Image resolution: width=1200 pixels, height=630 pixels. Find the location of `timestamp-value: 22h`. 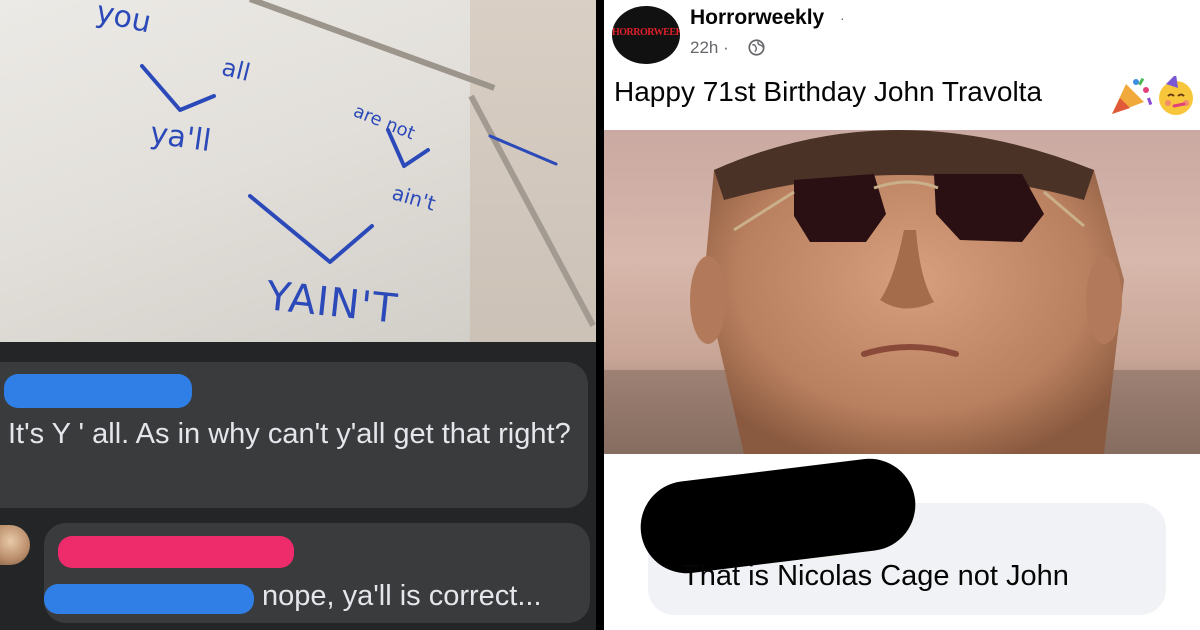

timestamp-value: 22h is located at coordinates (704, 47).